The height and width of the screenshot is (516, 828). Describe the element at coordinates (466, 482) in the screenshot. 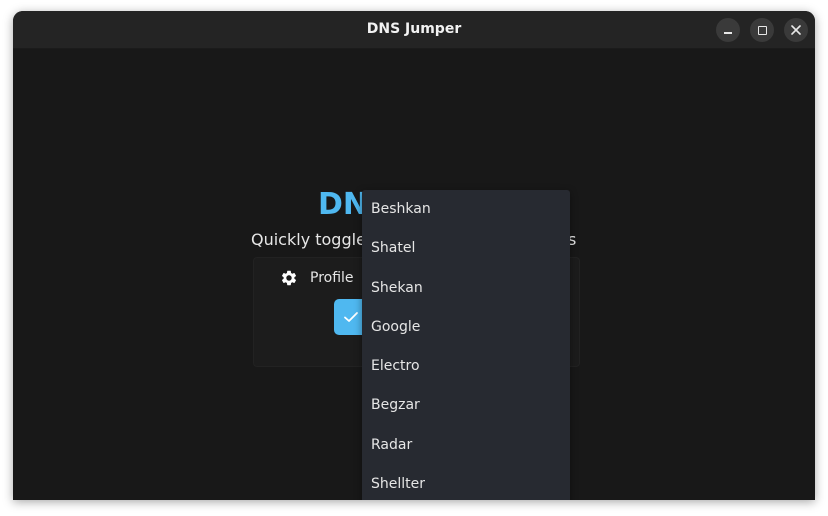

I see `dropdown-item-shellter: Shellter` at that location.